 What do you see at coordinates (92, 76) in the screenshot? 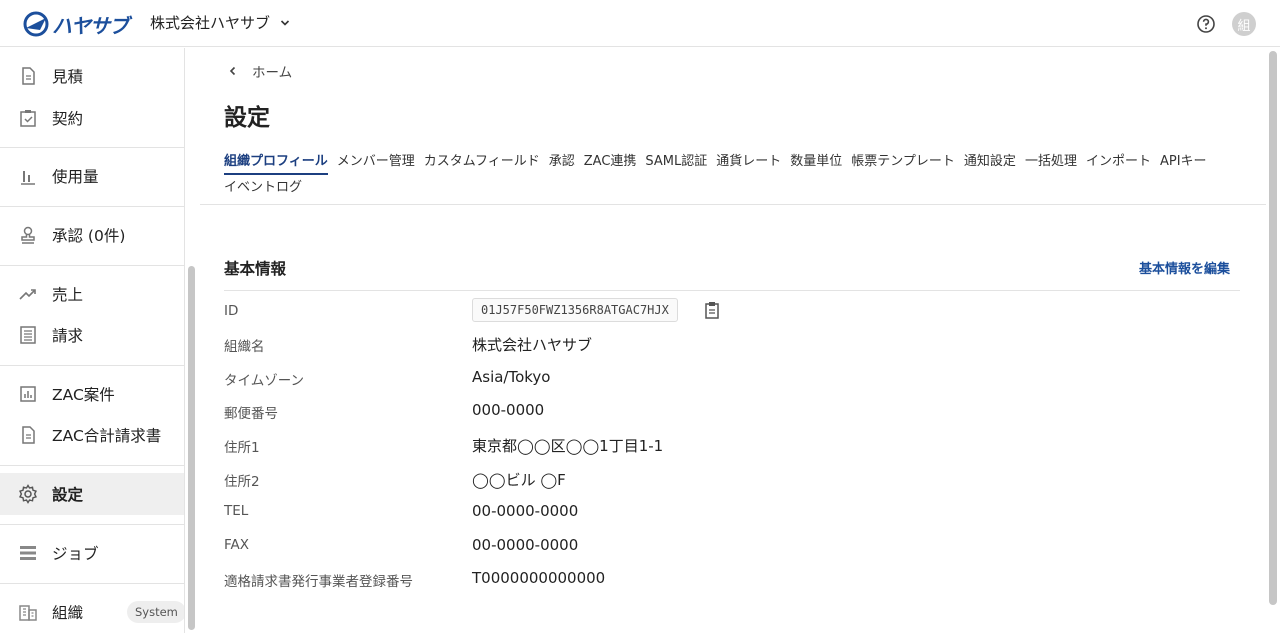
I see `sidebar-item-quotes: 見積` at bounding box center [92, 76].